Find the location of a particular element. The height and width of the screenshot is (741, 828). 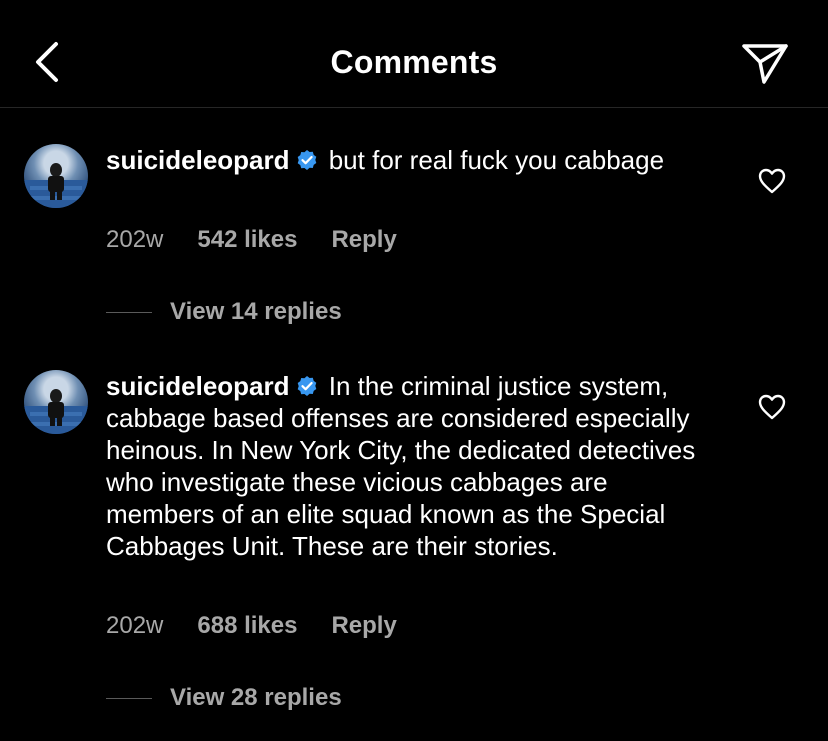

view-replies-button: View 28 replies is located at coordinates (224, 698).